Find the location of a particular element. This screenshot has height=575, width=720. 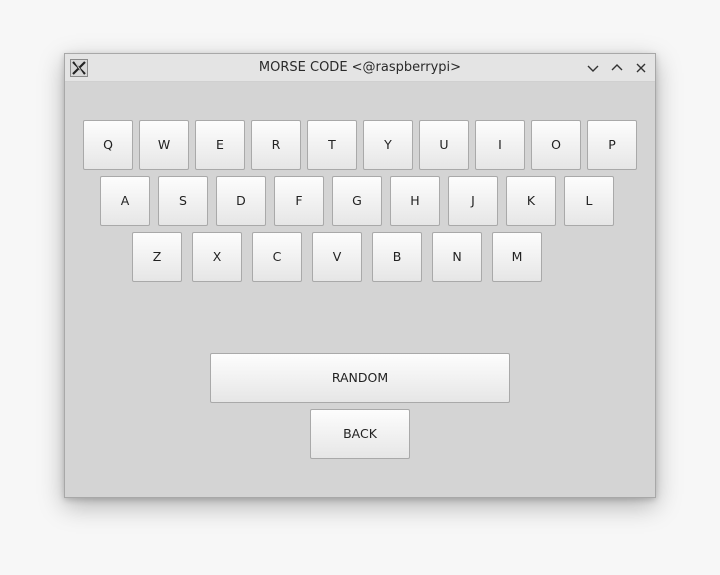

key-u: U is located at coordinates (444, 145).